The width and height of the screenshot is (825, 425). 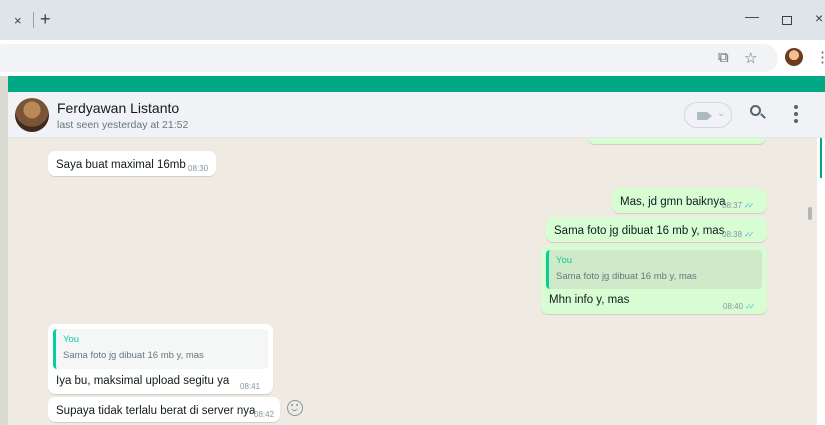 What do you see at coordinates (412, 20) in the screenshot?
I see `browser-tab-bar: × + — ×` at bounding box center [412, 20].